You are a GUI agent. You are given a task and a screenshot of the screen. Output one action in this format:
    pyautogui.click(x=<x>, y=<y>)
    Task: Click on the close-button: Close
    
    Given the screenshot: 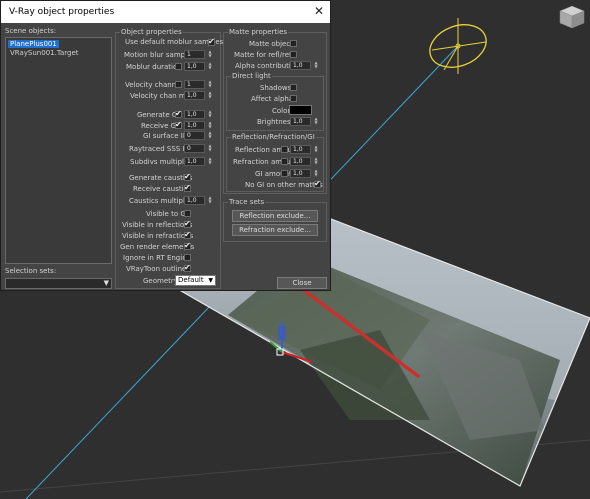 What is the action you would take?
    pyautogui.click(x=302, y=283)
    